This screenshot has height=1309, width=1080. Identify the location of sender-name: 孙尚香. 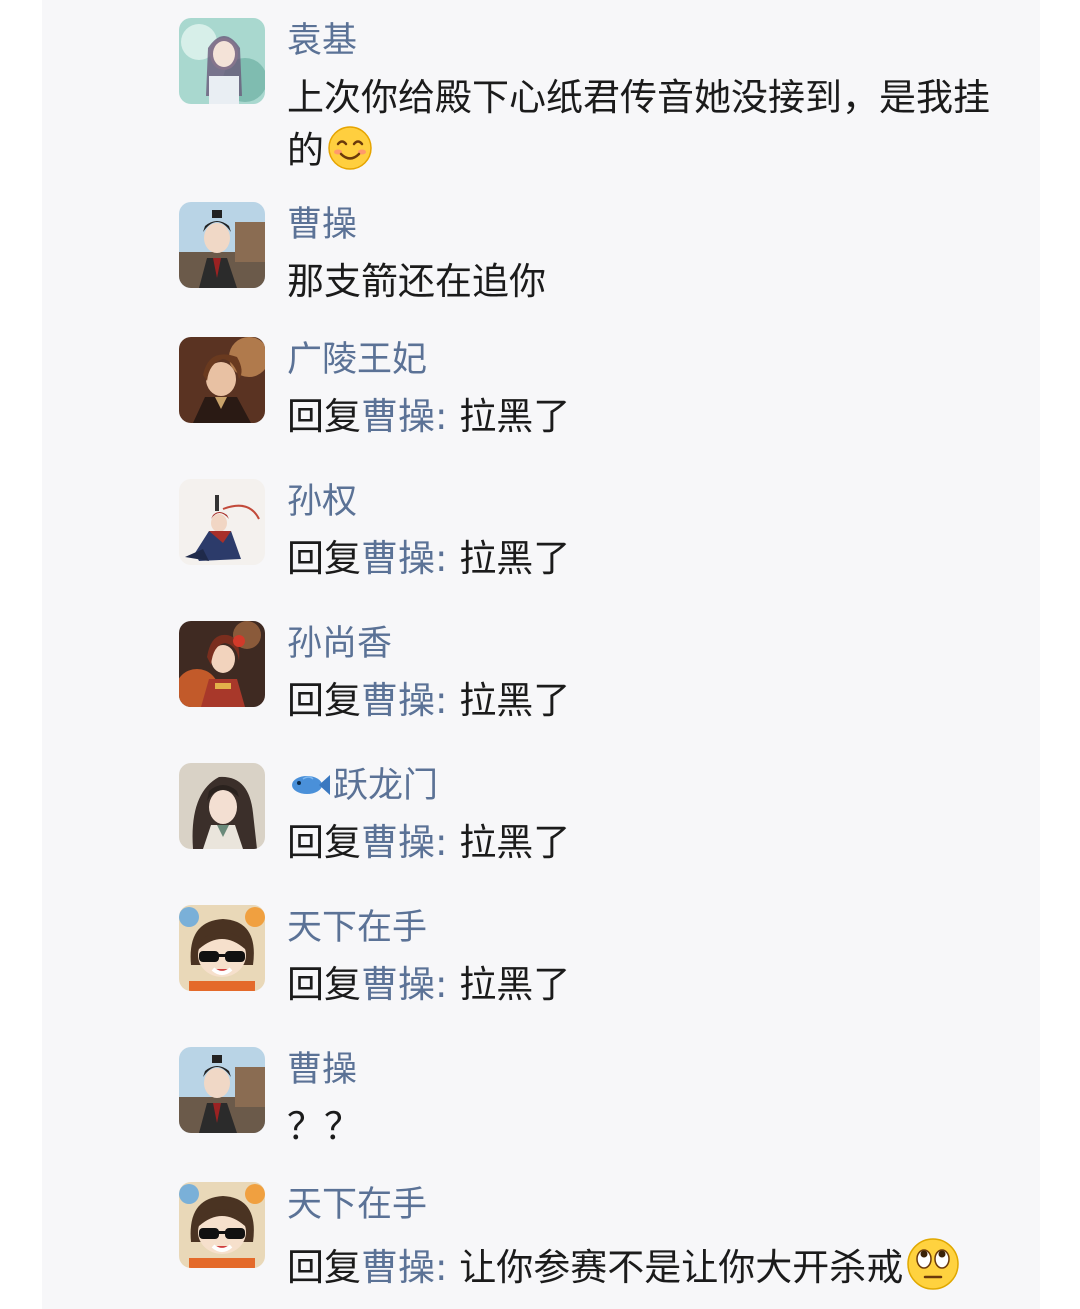
(339, 644).